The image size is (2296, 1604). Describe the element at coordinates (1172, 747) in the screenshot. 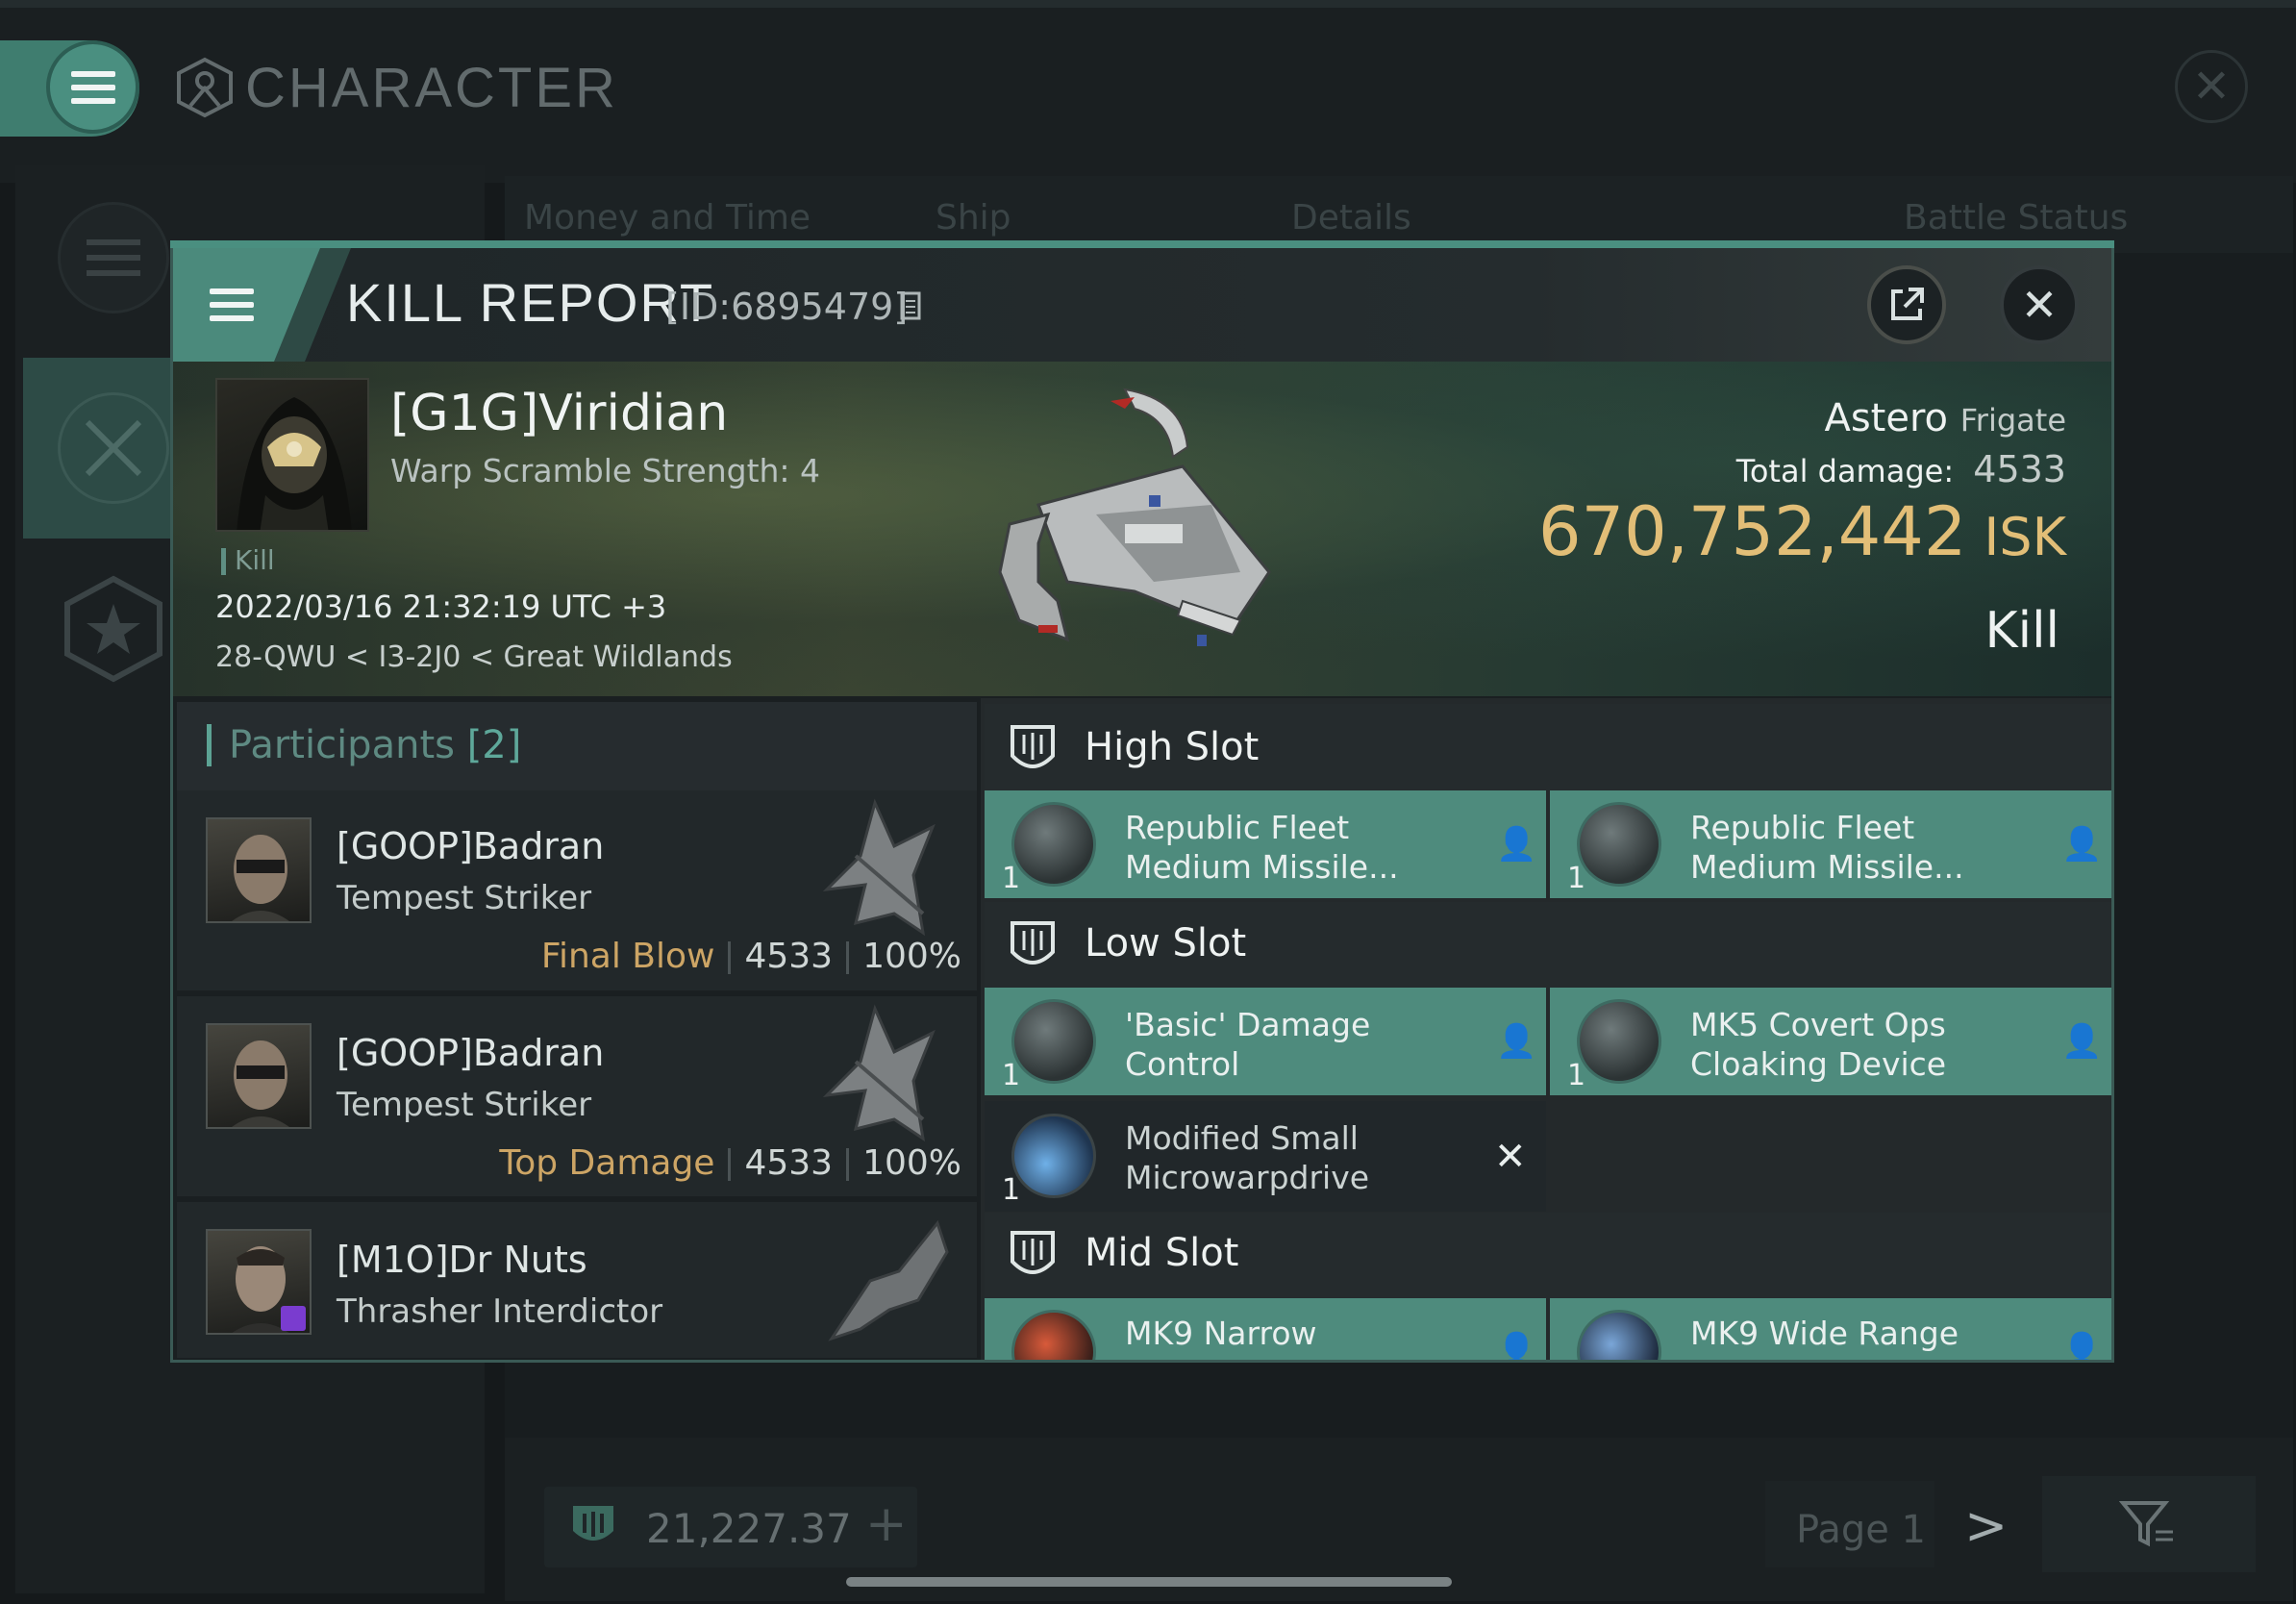

I see `high-slot-label: High Slot` at that location.